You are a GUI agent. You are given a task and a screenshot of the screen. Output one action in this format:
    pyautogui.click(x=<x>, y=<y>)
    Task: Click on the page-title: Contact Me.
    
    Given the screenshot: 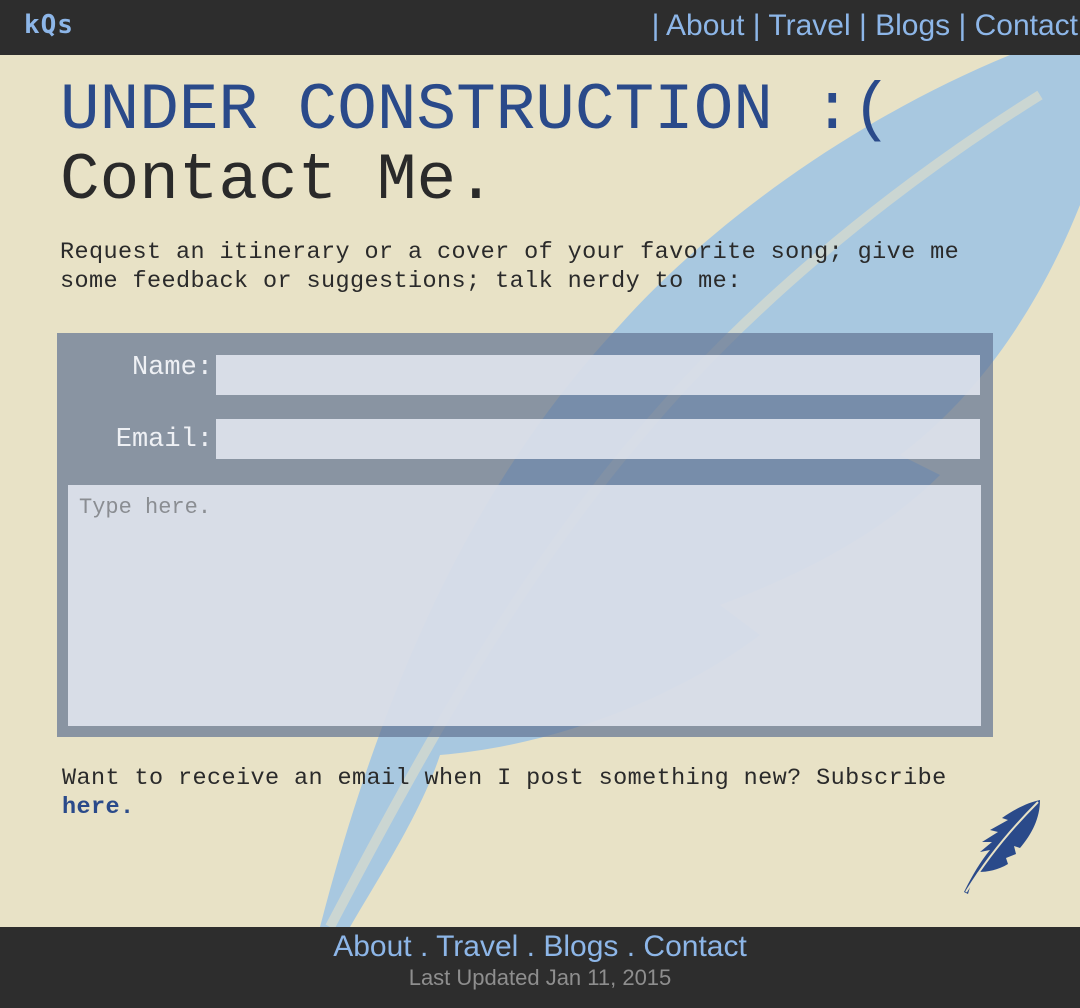 What is the action you would take?
    pyautogui.click(x=278, y=180)
    